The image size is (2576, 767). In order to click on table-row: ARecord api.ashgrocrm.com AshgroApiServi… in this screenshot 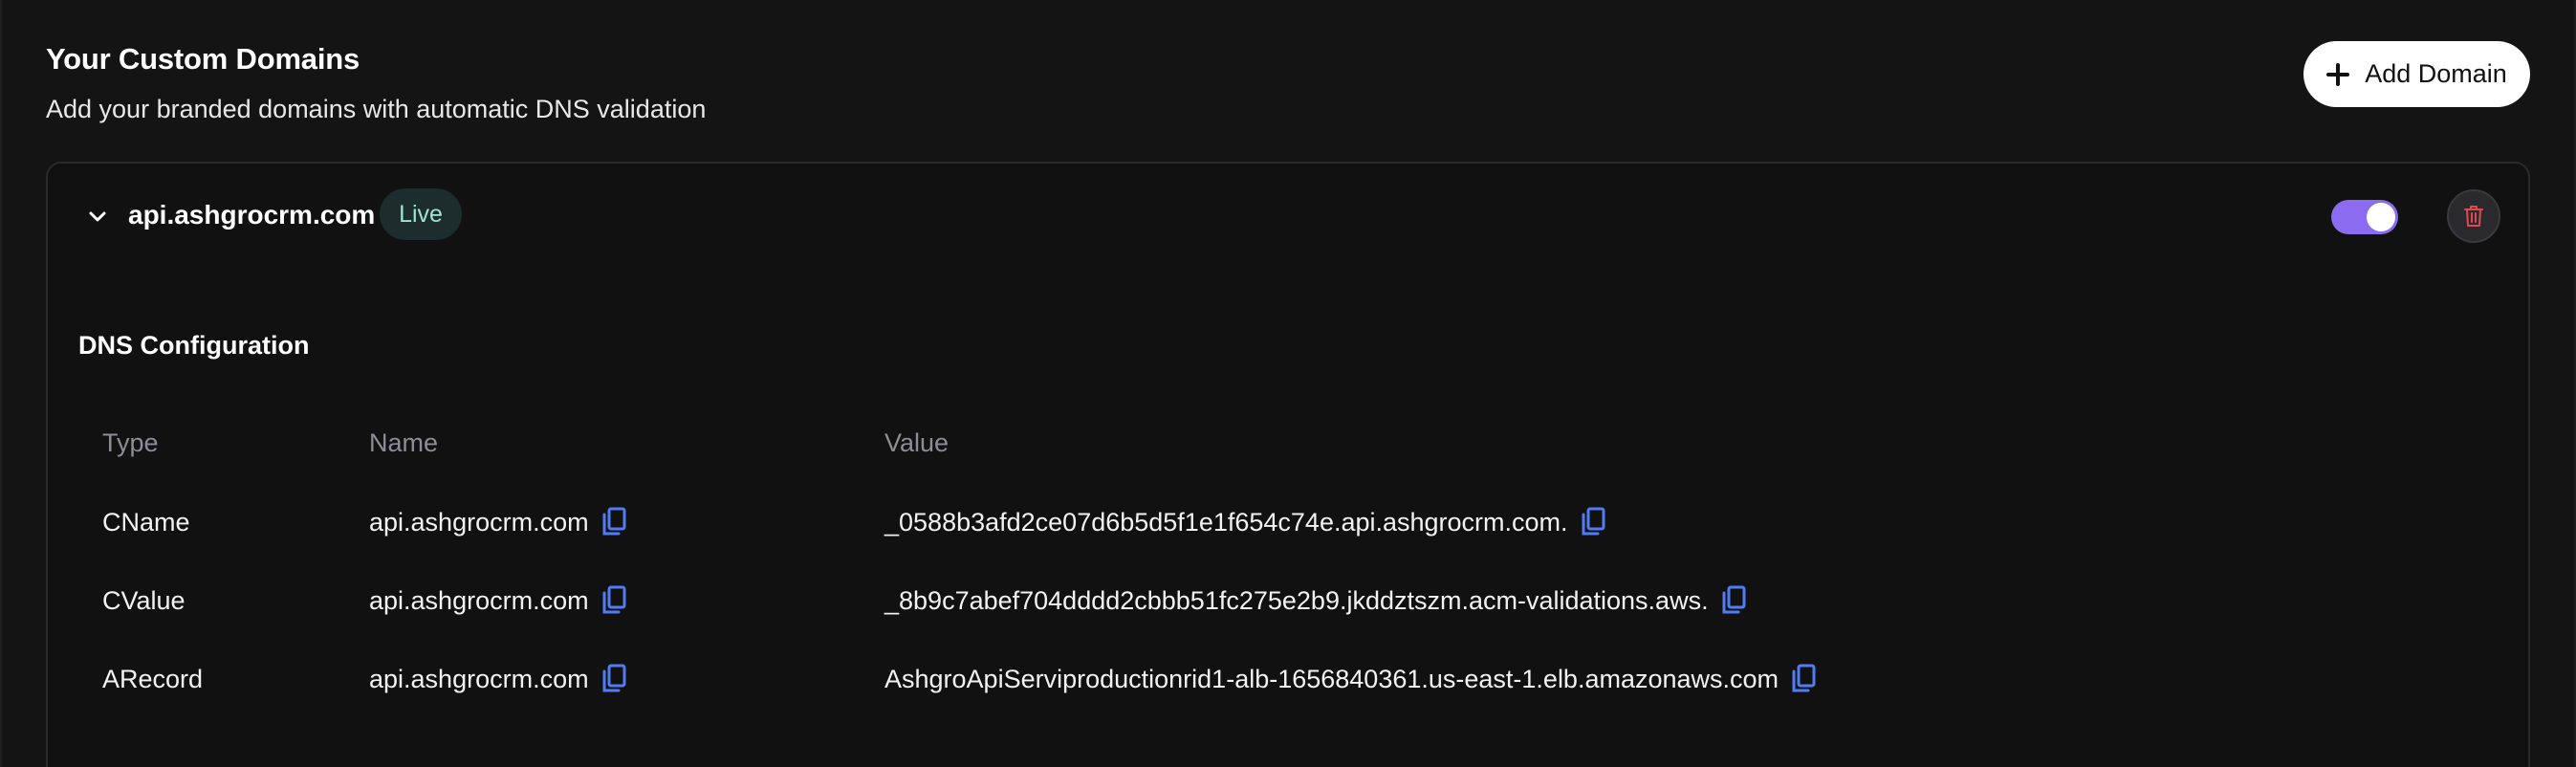, I will do `click(1288, 679)`.